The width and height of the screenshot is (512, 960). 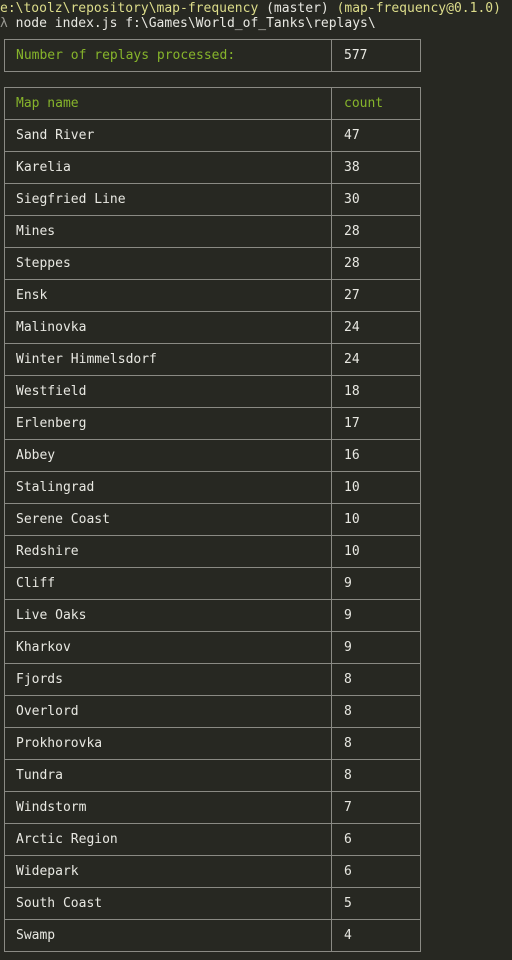 I want to click on count-cell: 38, so click(x=376, y=167).